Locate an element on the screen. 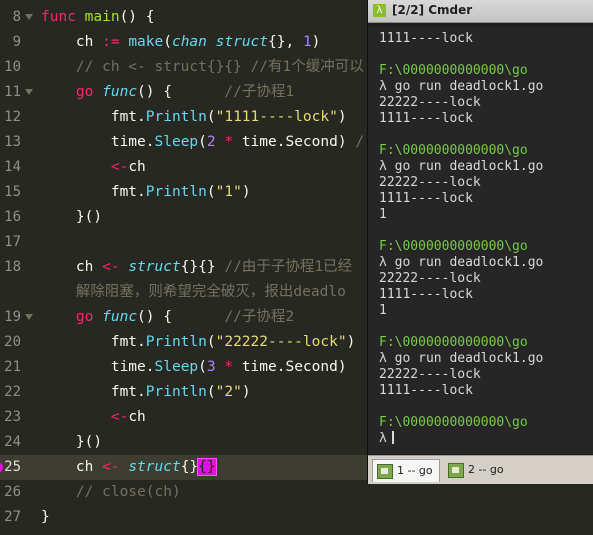 The image size is (593, 535). cmder-tab-label: 1 -- go is located at coordinates (415, 470).